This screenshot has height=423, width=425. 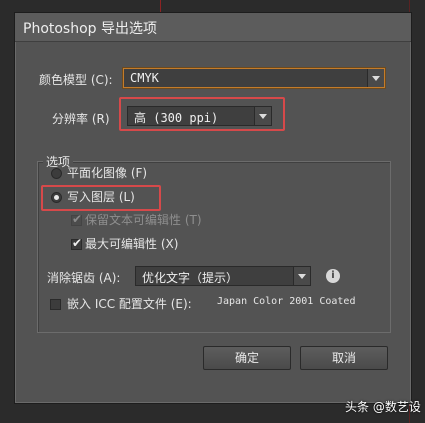 What do you see at coordinates (56, 173) in the screenshot?
I see `flatten-image-radio` at bounding box center [56, 173].